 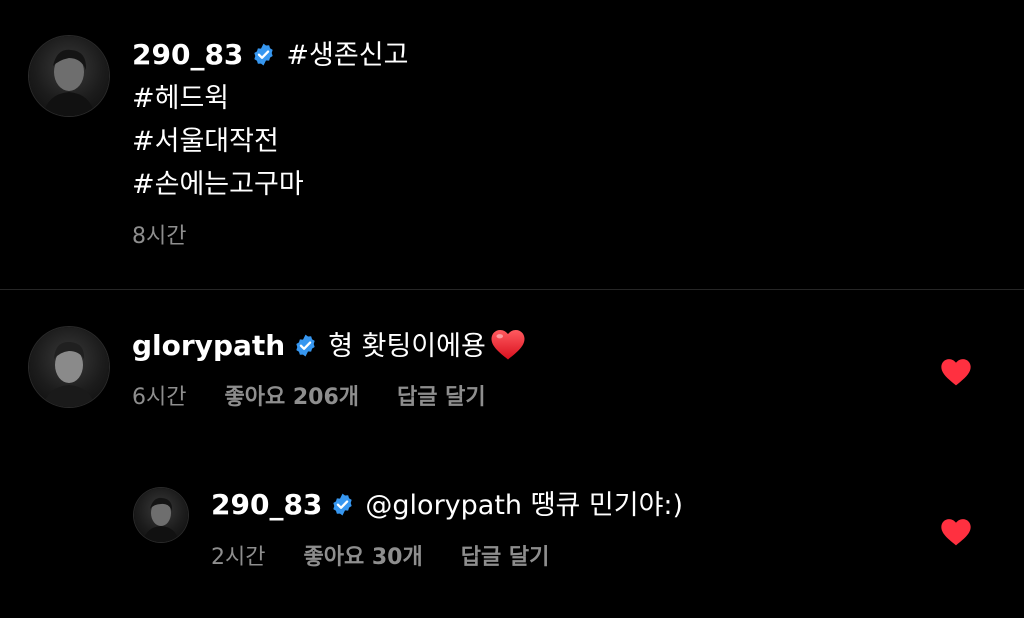 What do you see at coordinates (205, 142) in the screenshot?
I see `caption-hashtag: #서울대작전` at bounding box center [205, 142].